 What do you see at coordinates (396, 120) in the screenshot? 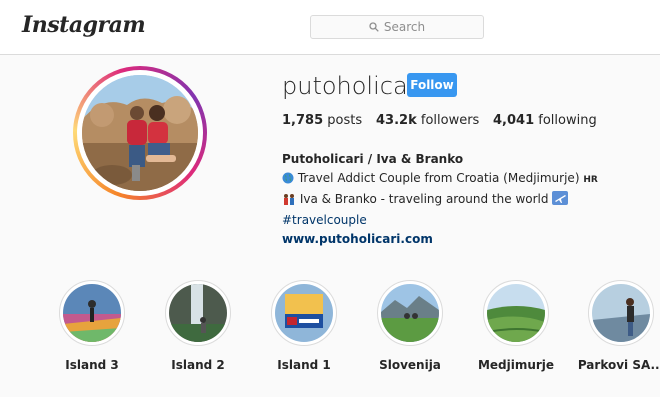
I see `followers-count: 43.2k` at bounding box center [396, 120].